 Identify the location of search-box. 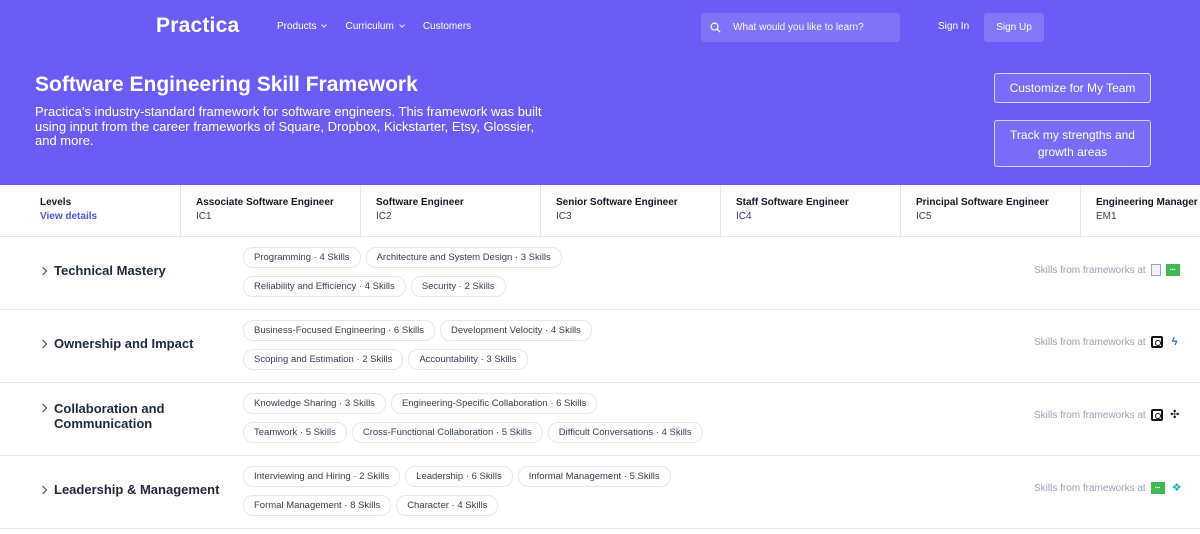
(800, 27).